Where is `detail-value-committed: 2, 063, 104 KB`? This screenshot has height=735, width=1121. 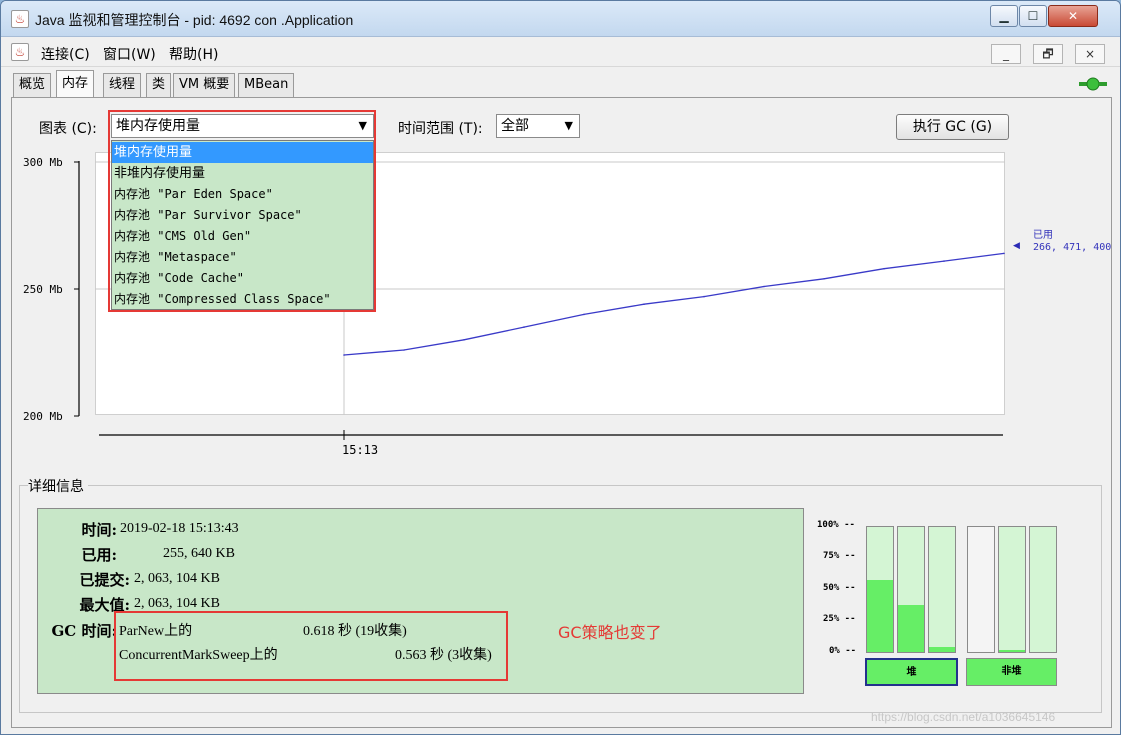 detail-value-committed: 2, 063, 104 KB is located at coordinates (177, 578).